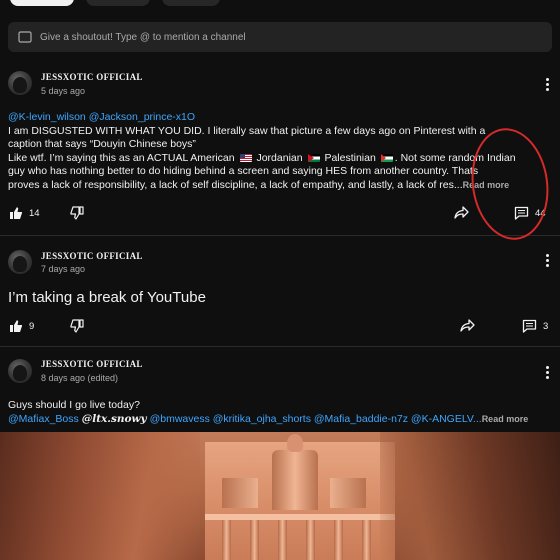 This screenshot has height=560, width=560. I want to click on post-line-part: Palestinian, so click(350, 157).